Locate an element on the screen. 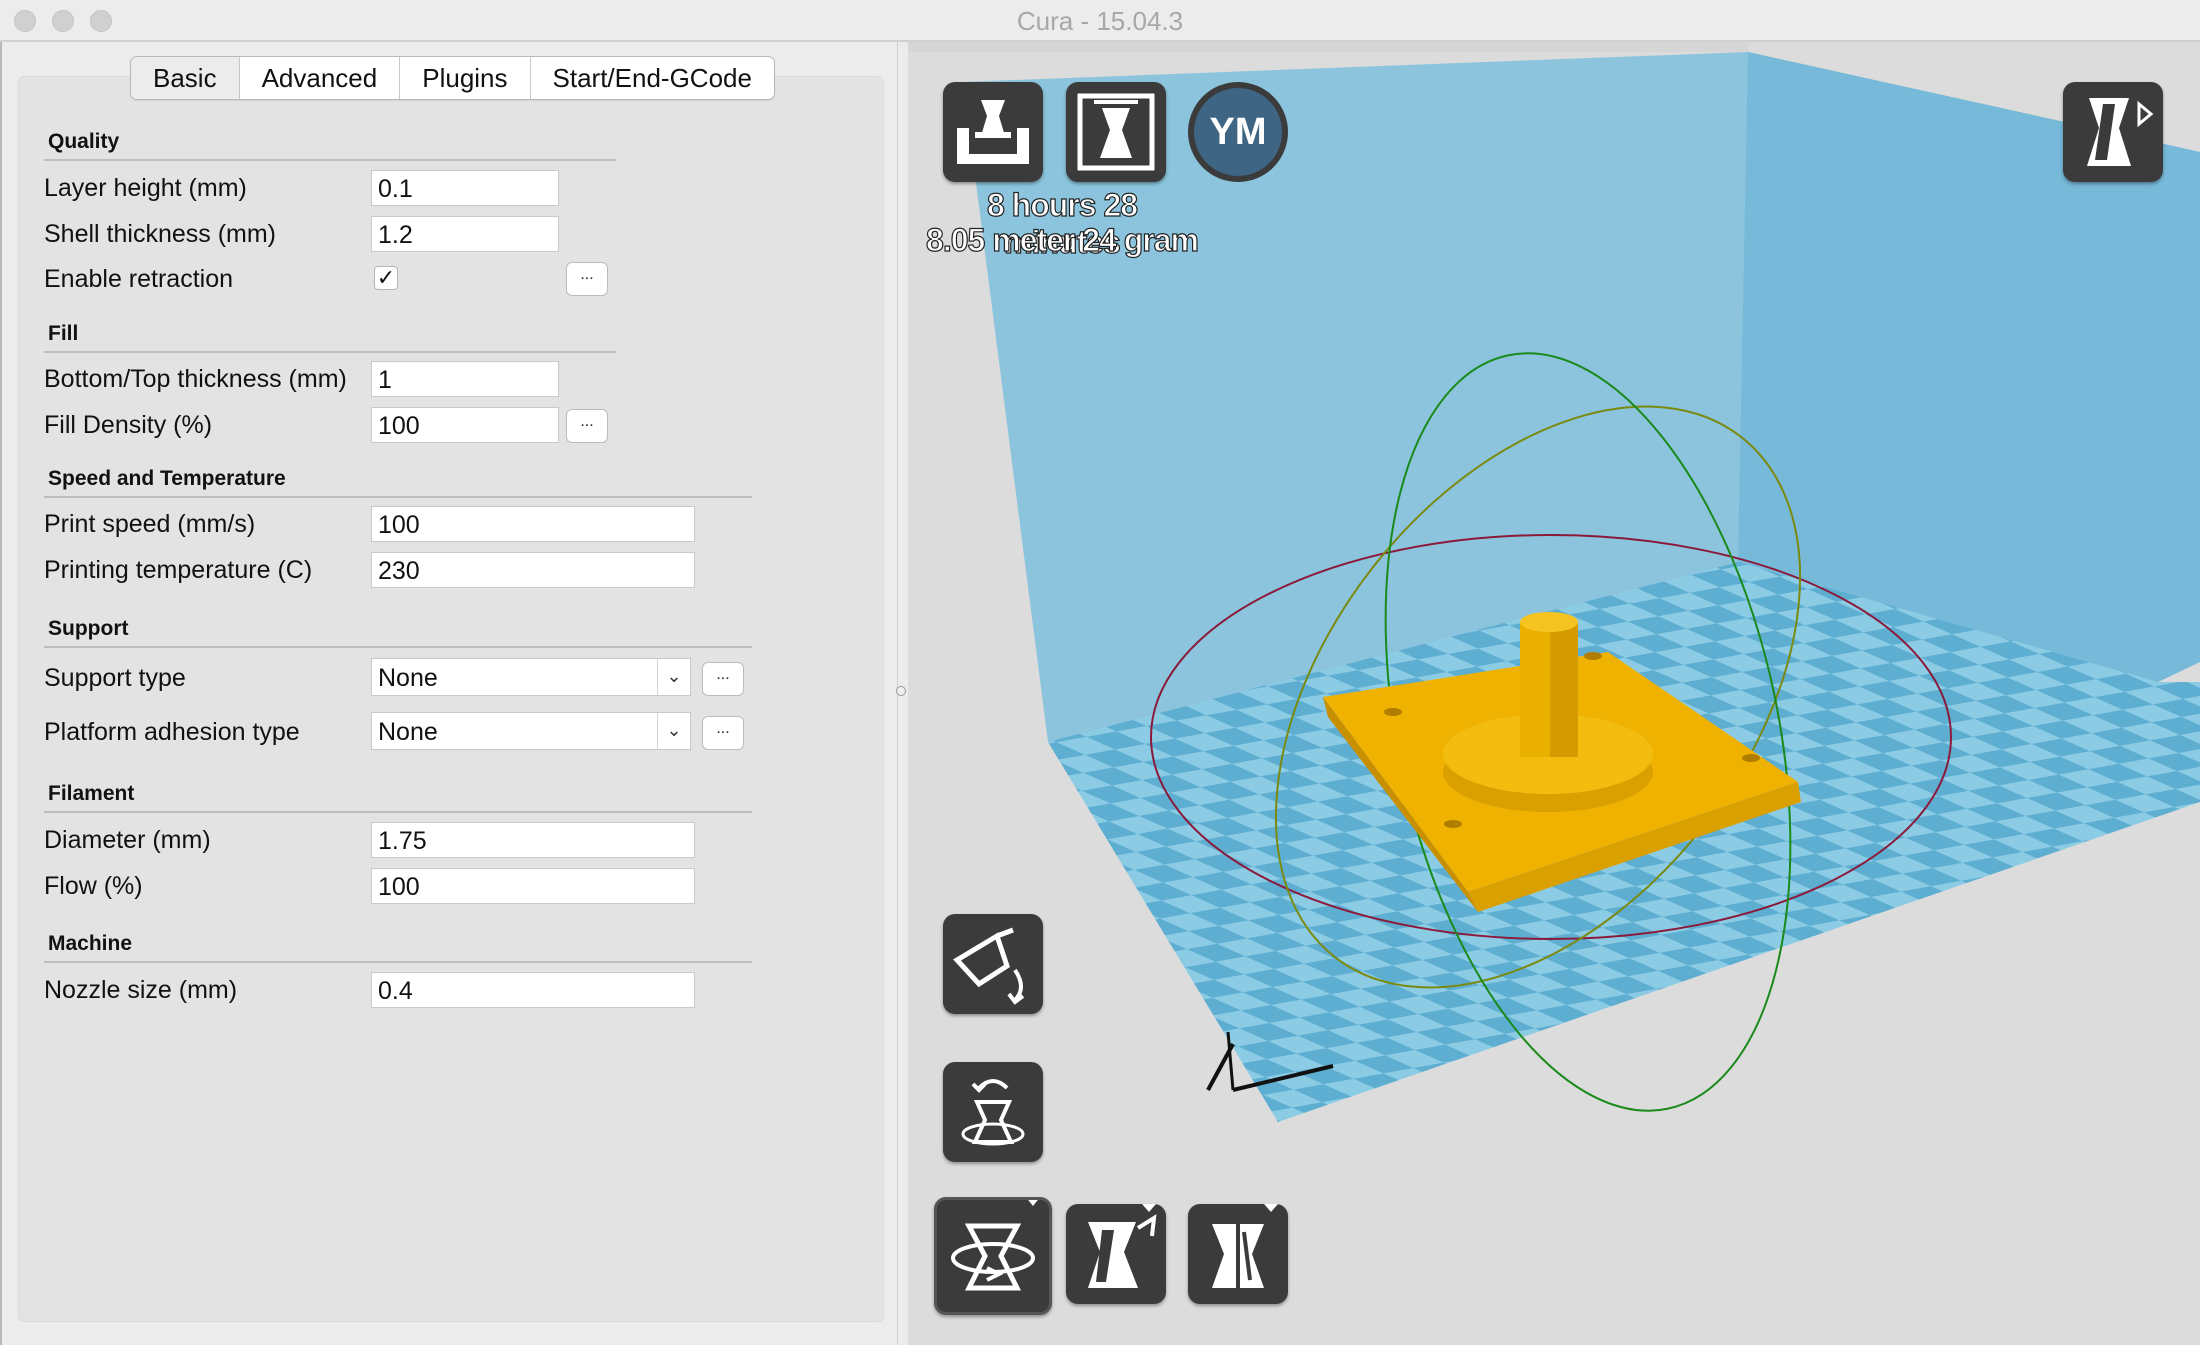 This screenshot has width=2200, height=1345. flow-input is located at coordinates (533, 886).